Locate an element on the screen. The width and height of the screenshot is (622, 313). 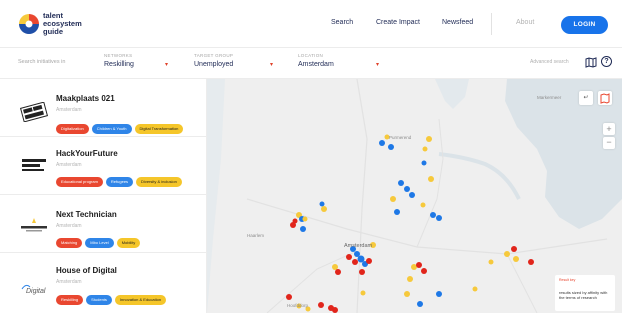
map-label-haarlem: Haarlem is located at coordinates (256, 235).